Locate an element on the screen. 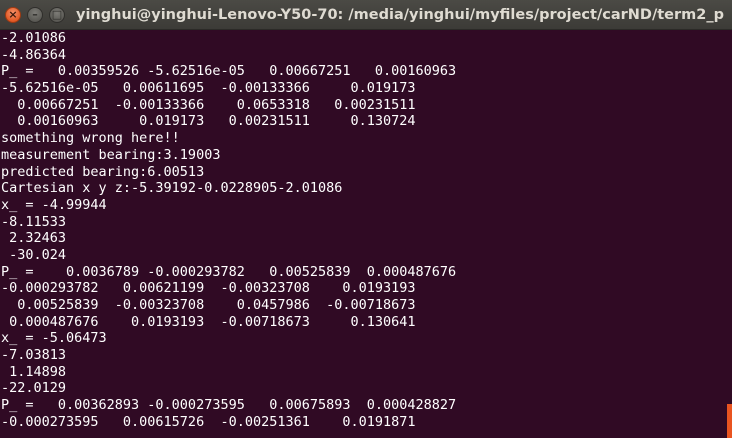 The height and width of the screenshot is (438, 732). close-icon: × is located at coordinates (13, 14).